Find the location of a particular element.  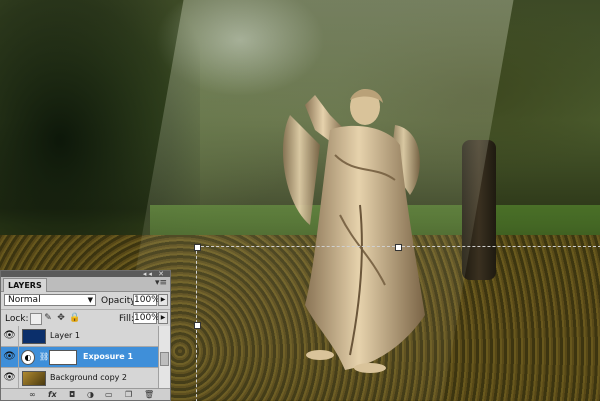

mask-link-icon: ⛓ is located at coordinates (44, 356).